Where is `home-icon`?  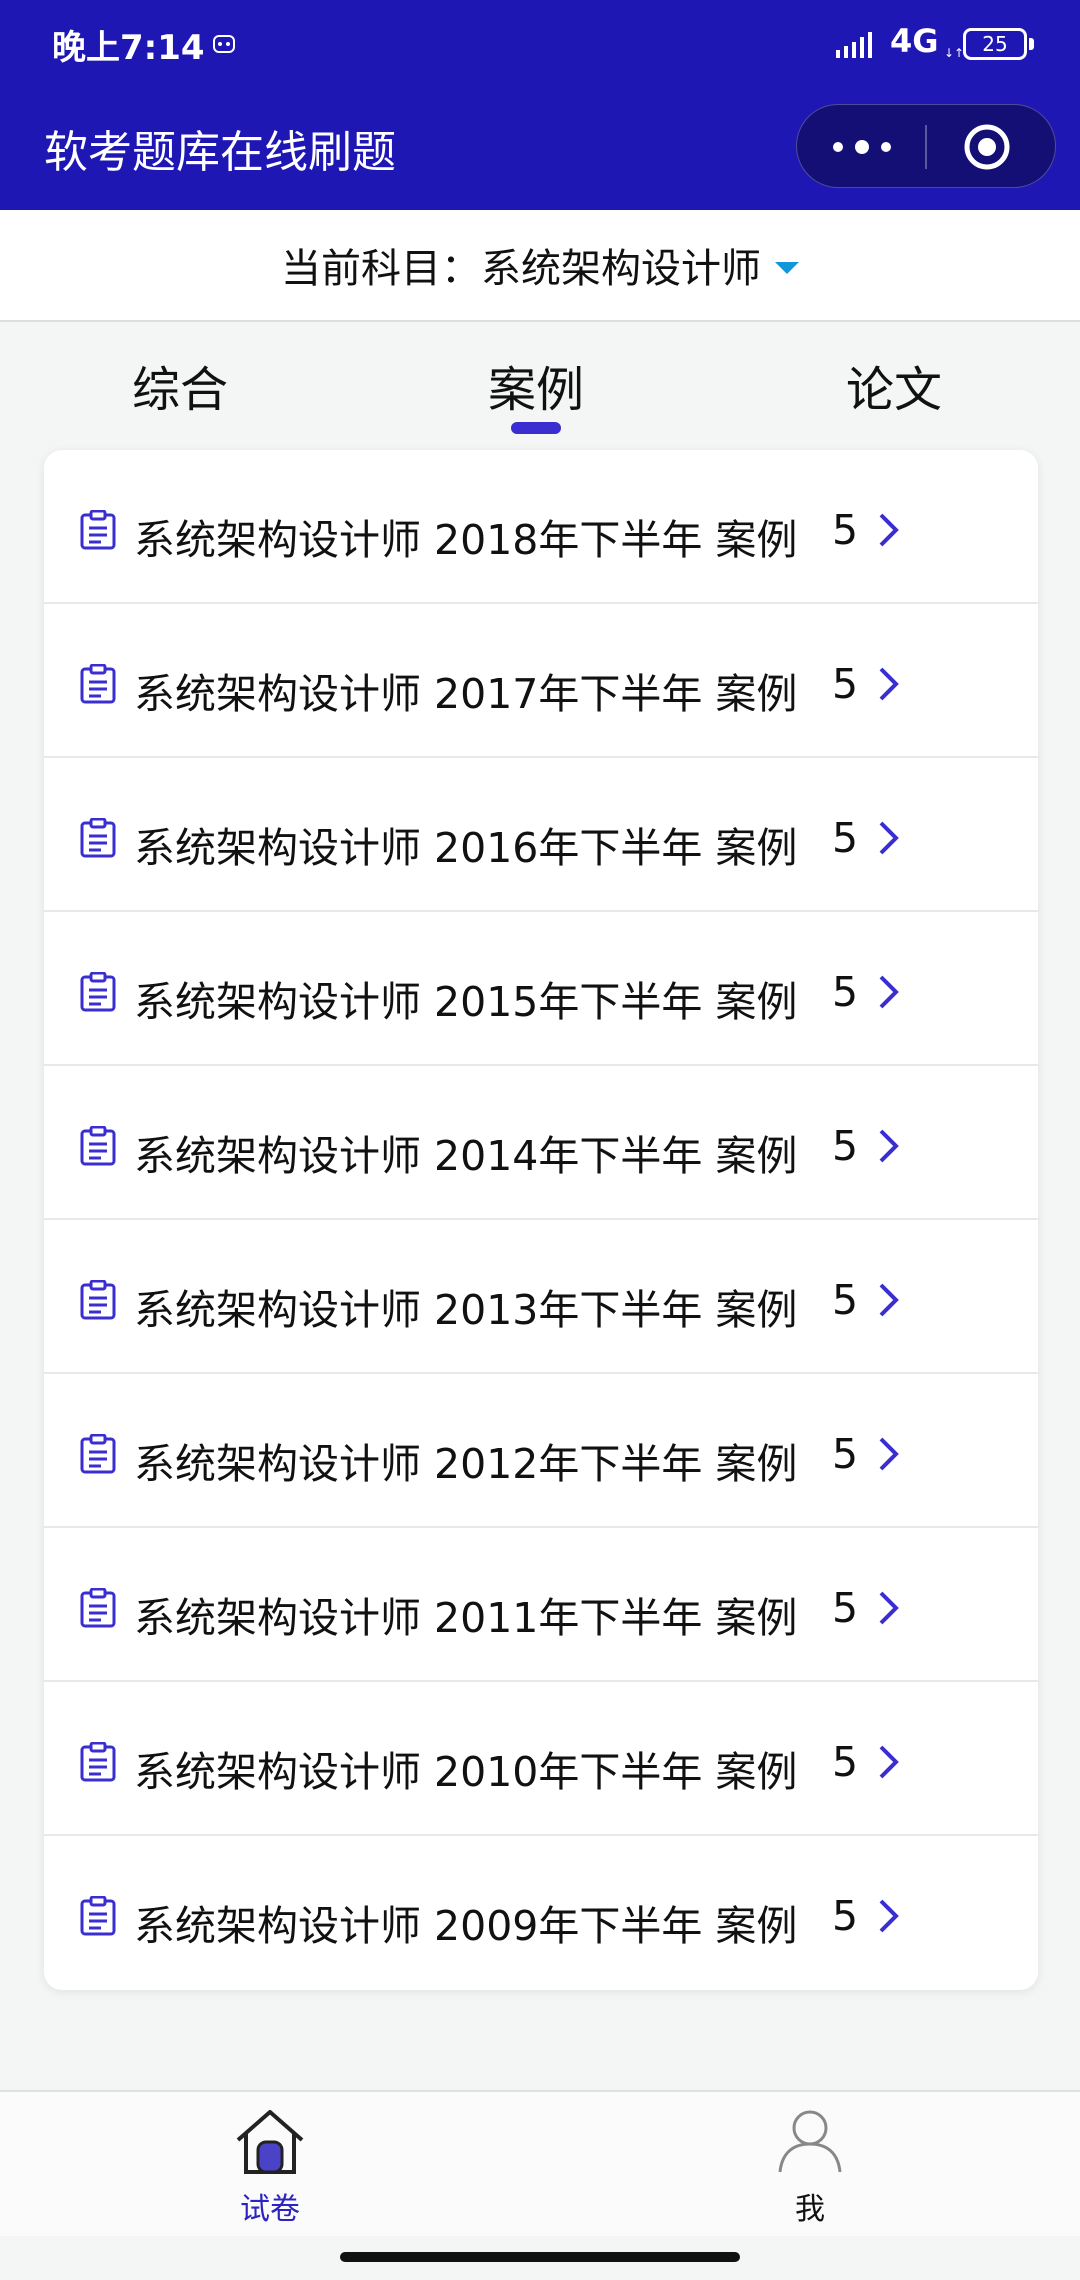 home-icon is located at coordinates (270, 2142).